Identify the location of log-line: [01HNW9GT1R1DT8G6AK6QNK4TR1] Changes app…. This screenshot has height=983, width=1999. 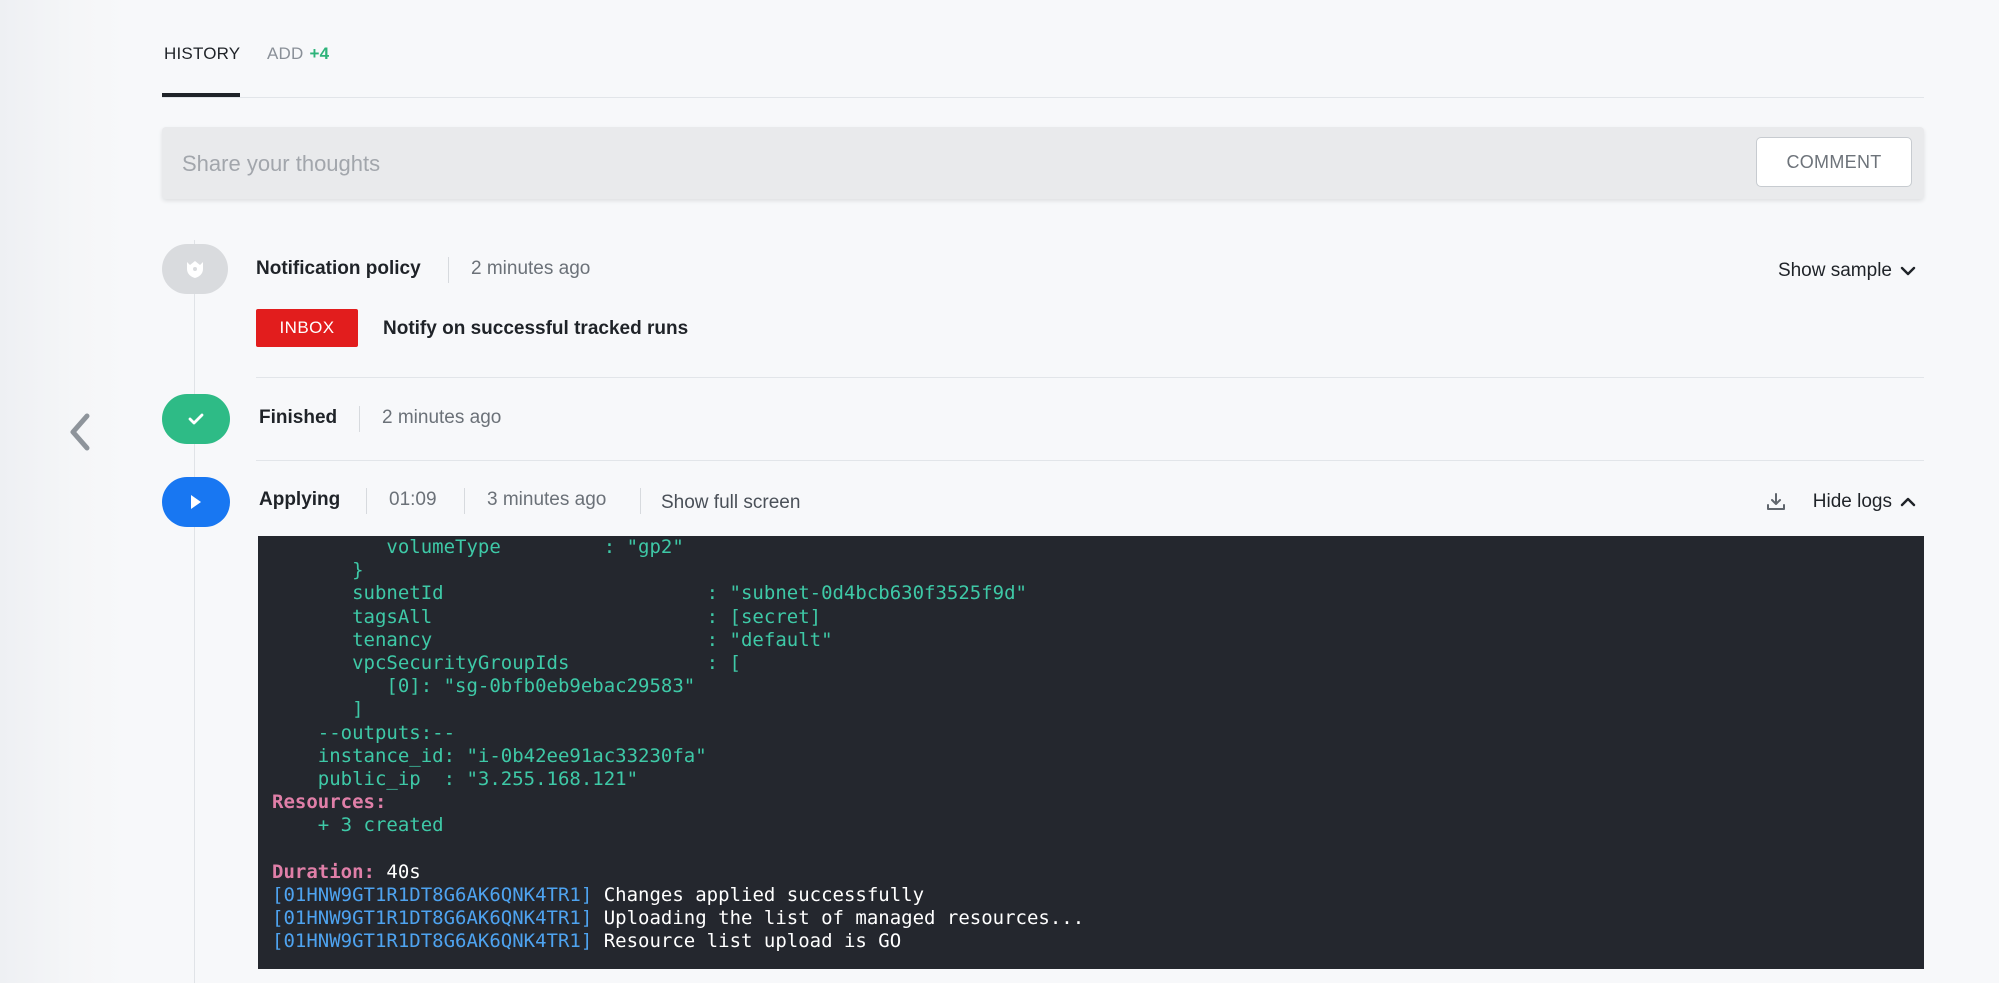
(1098, 895).